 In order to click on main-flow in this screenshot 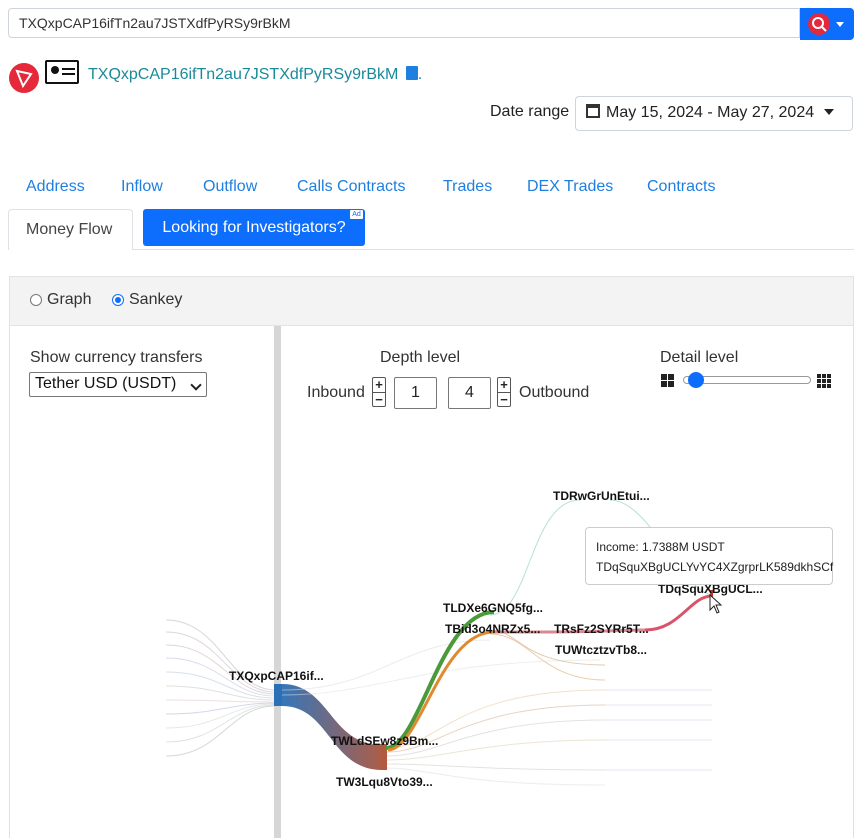, I will do `click(332, 727)`.